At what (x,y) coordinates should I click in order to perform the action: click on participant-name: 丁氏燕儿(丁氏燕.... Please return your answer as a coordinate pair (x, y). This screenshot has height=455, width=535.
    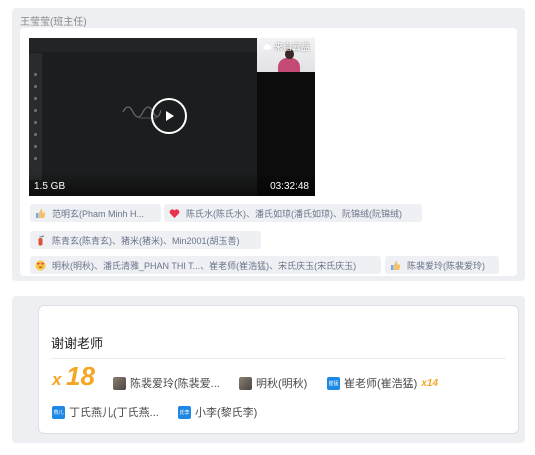
    Looking at the image, I should click on (114, 413).